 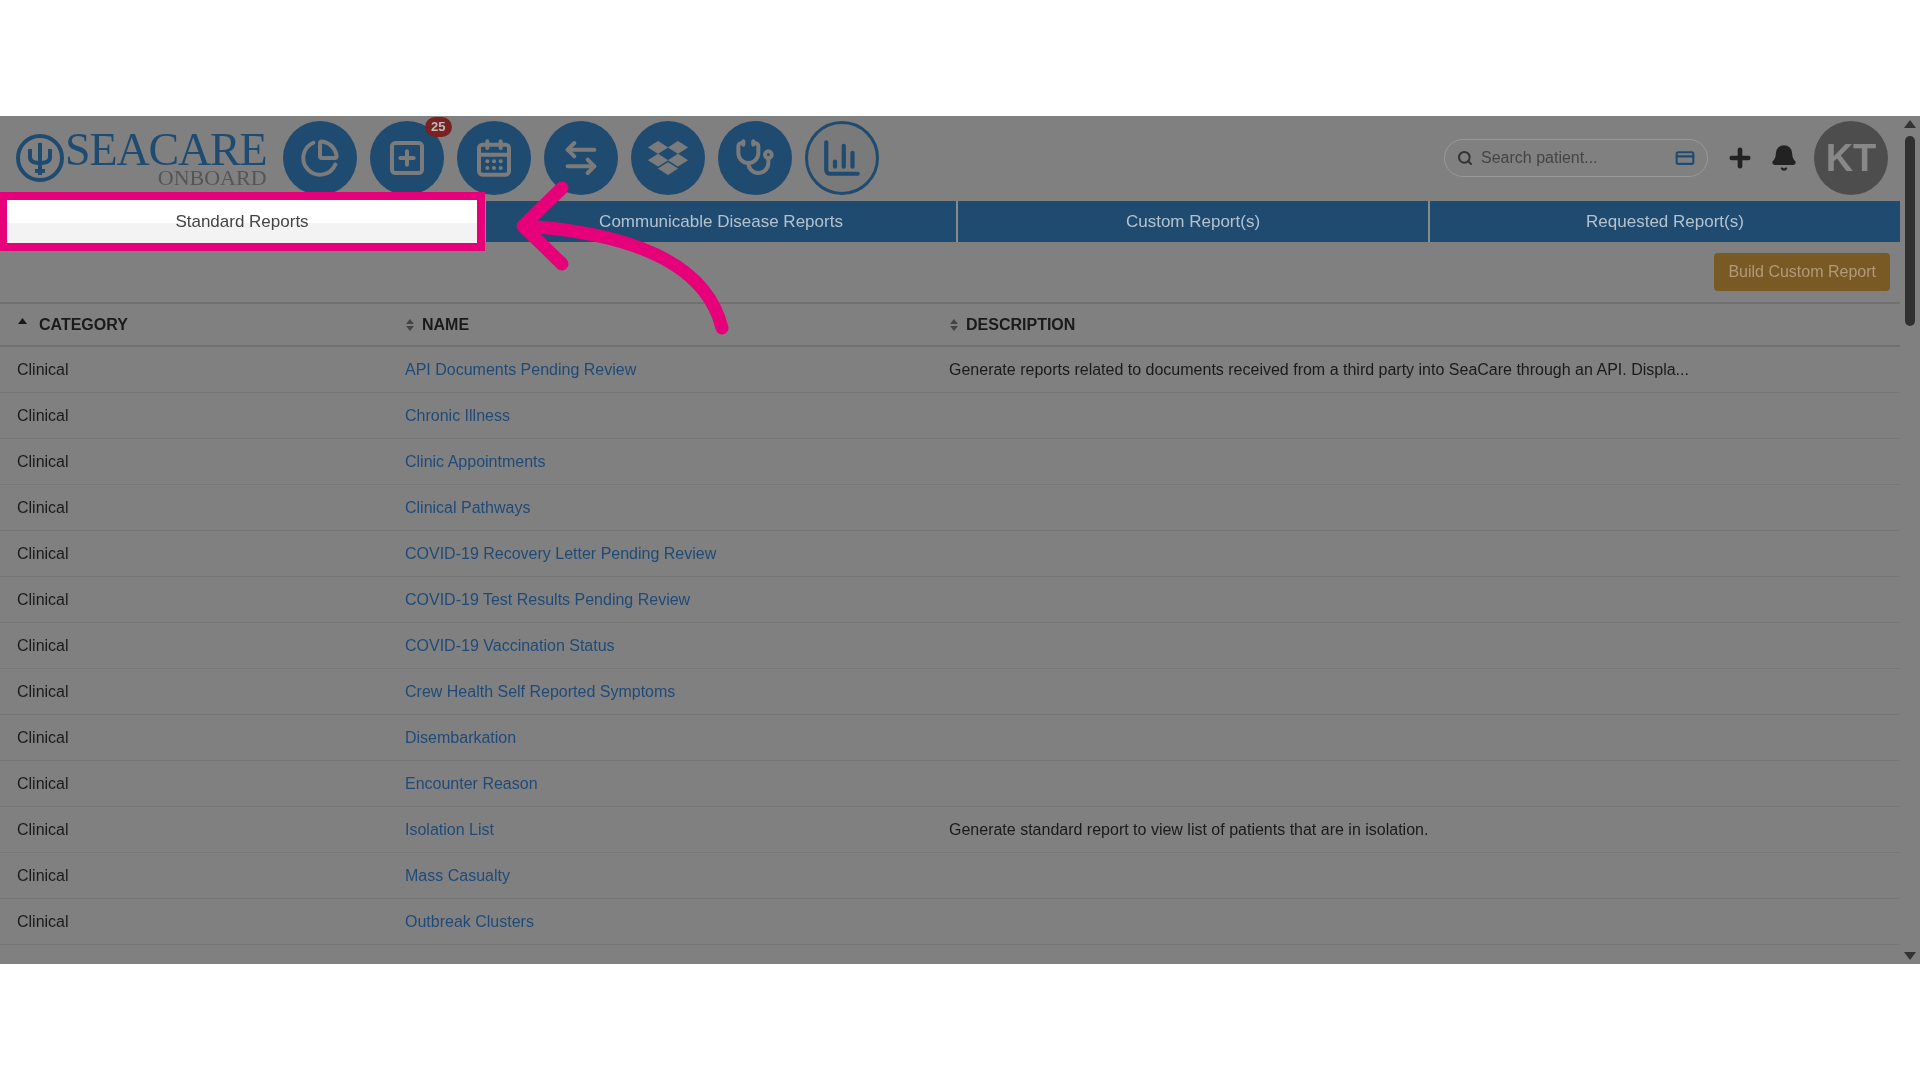 I want to click on user-avatar: KT, so click(x=1851, y=158).